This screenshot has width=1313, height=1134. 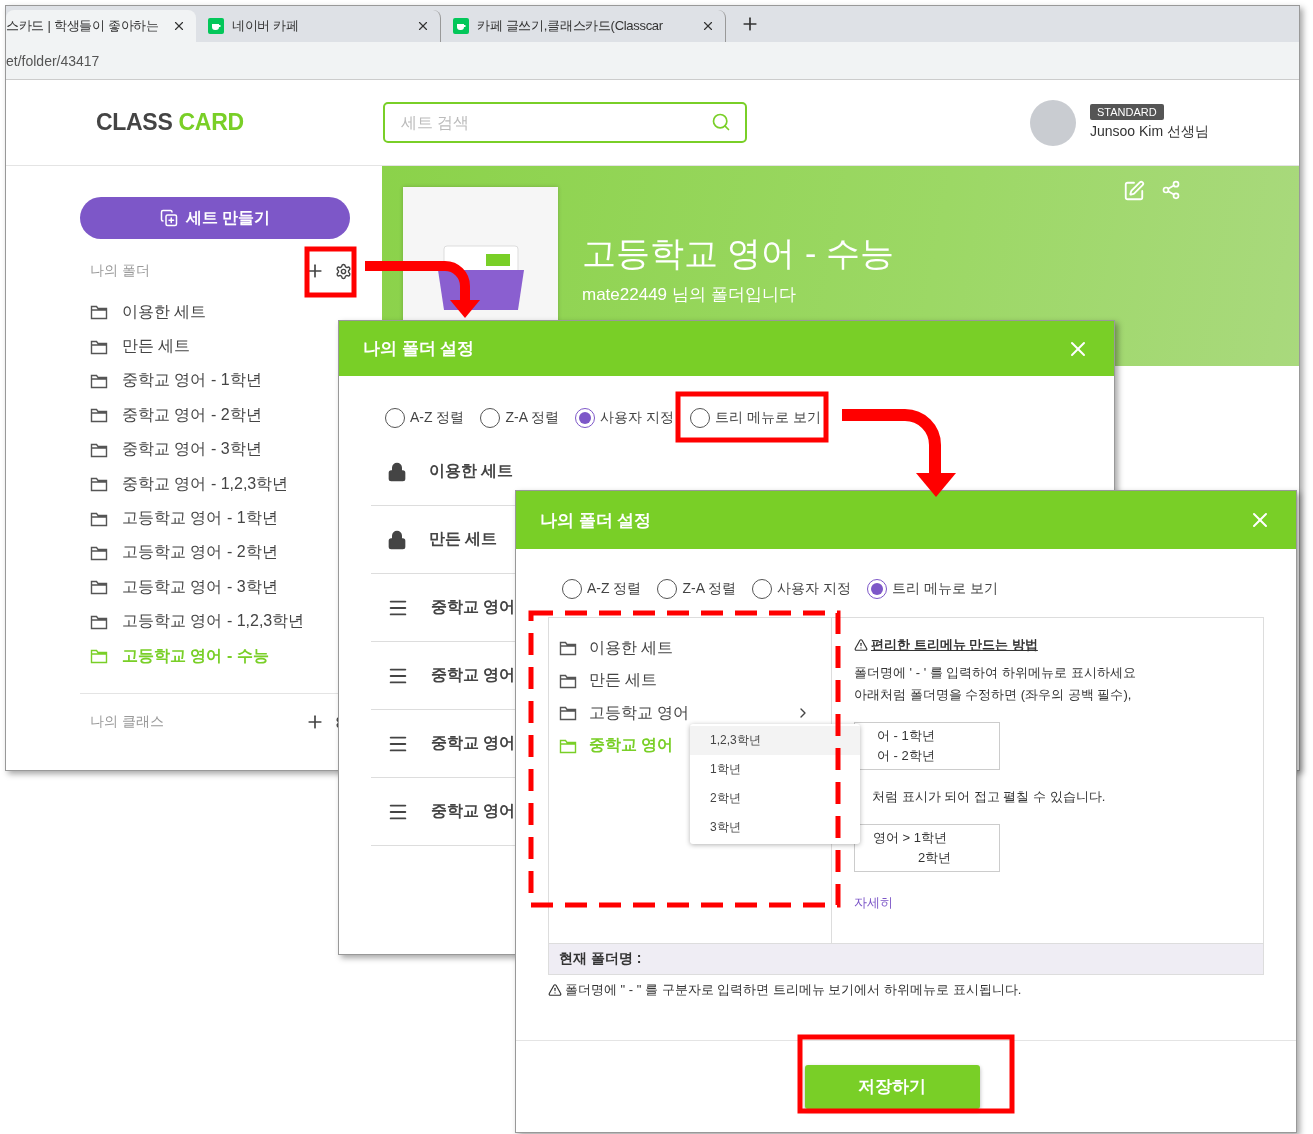 What do you see at coordinates (989, 797) in the screenshot?
I see `help-text: 처럼 표시가 되어 접고 펼칠 수 있습니다.` at bounding box center [989, 797].